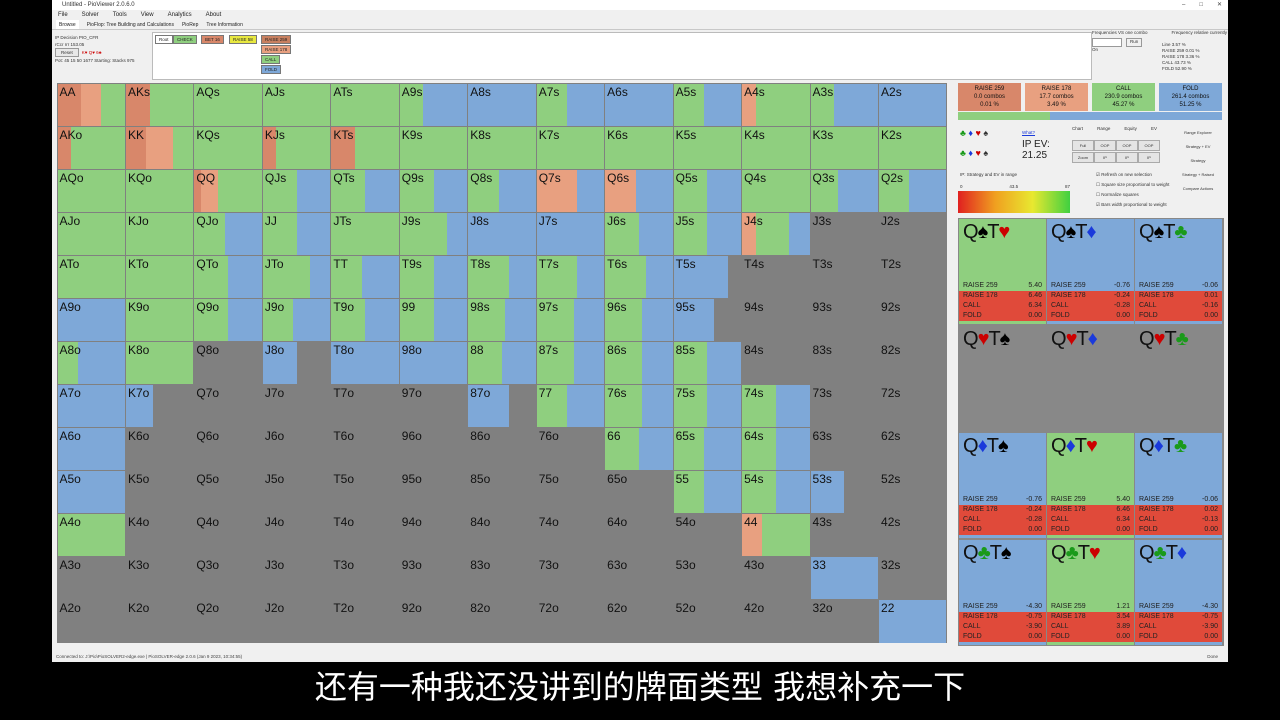 The width and height of the screenshot is (1280, 720). I want to click on range-cell-43s: 43s, so click(844, 535).